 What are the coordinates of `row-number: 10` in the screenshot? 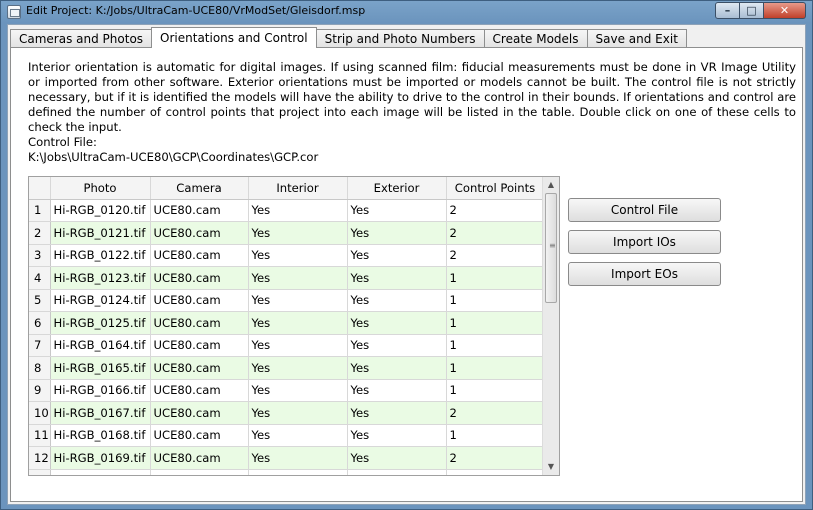 It's located at (40, 413).